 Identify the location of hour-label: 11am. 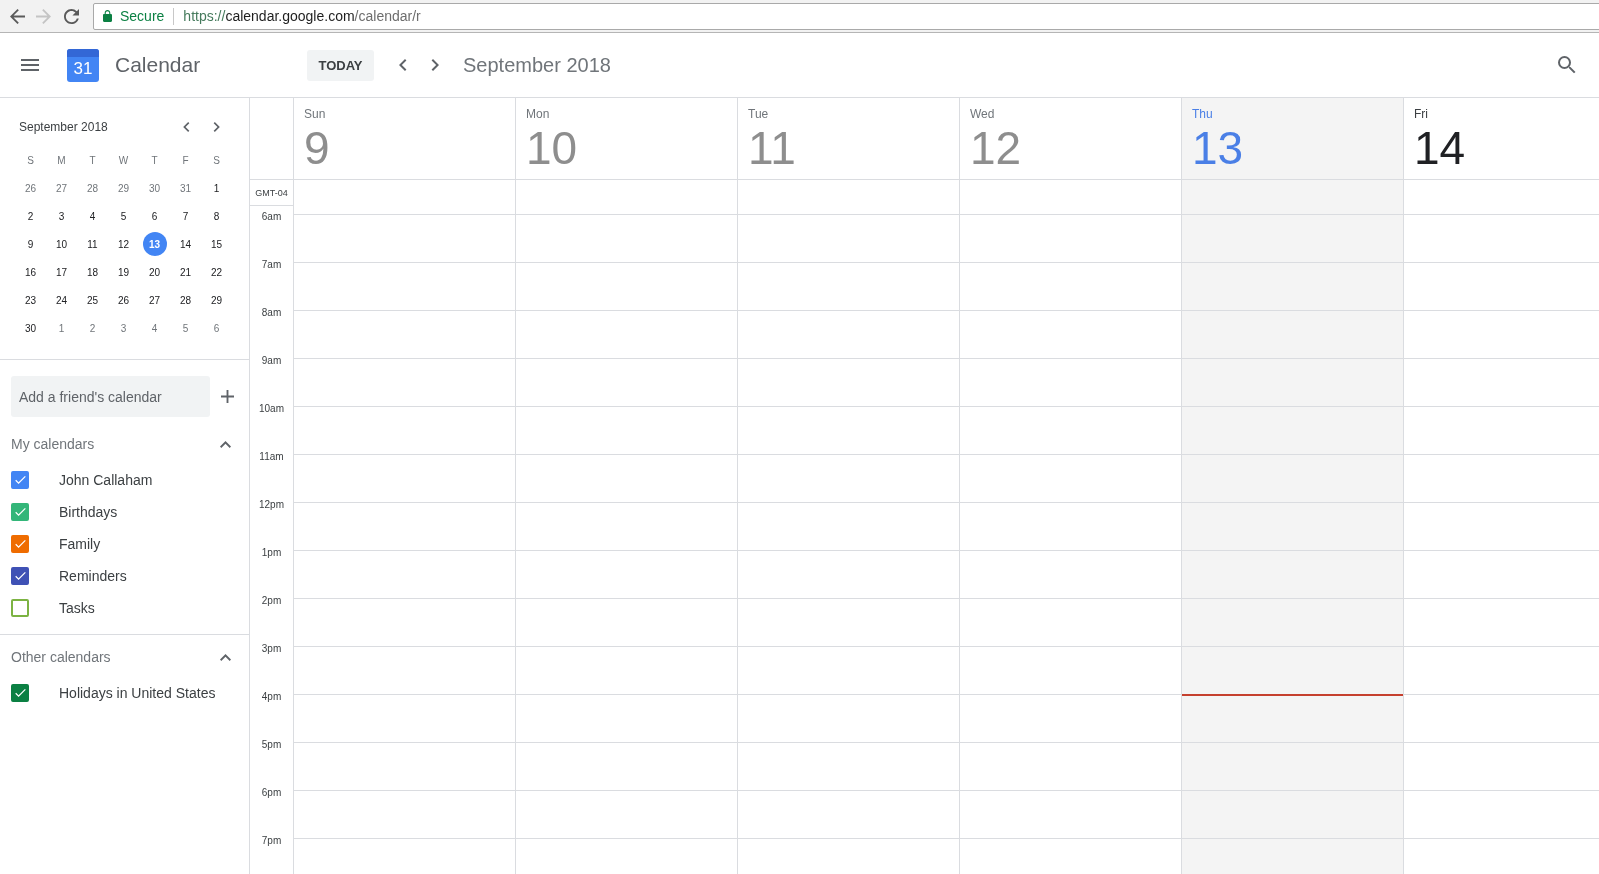
(271, 457).